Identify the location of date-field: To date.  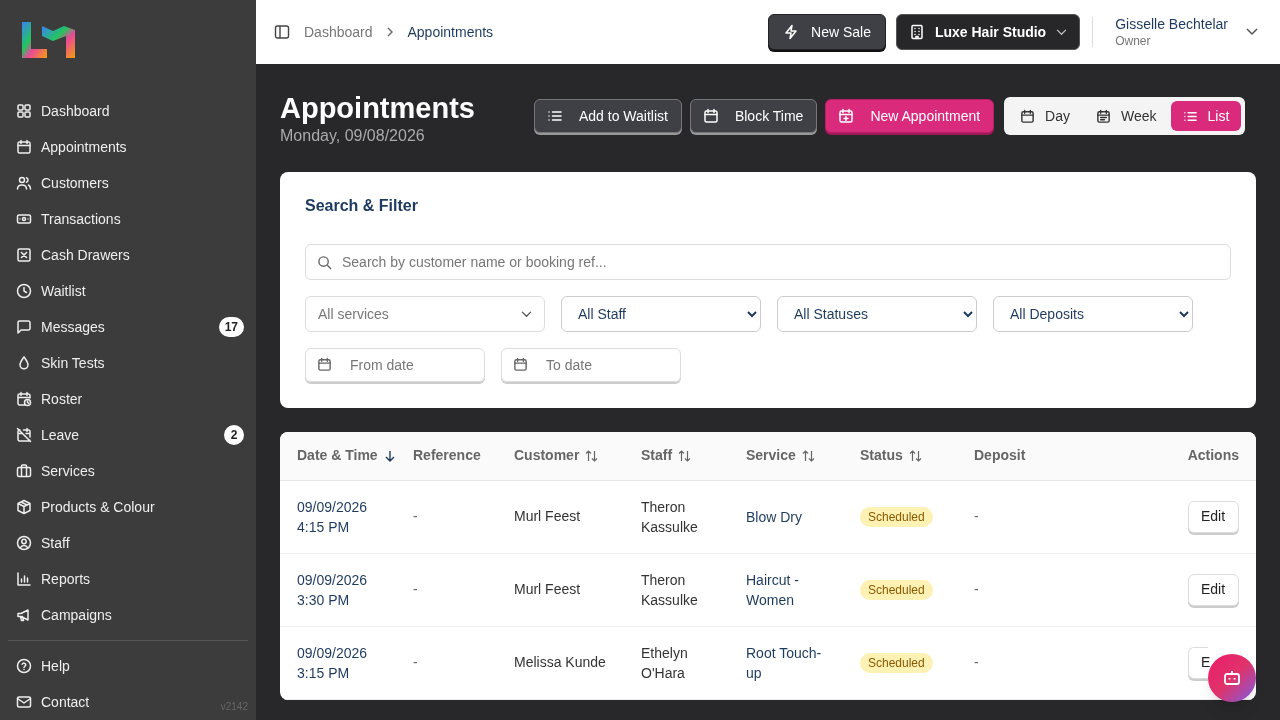
(591, 365).